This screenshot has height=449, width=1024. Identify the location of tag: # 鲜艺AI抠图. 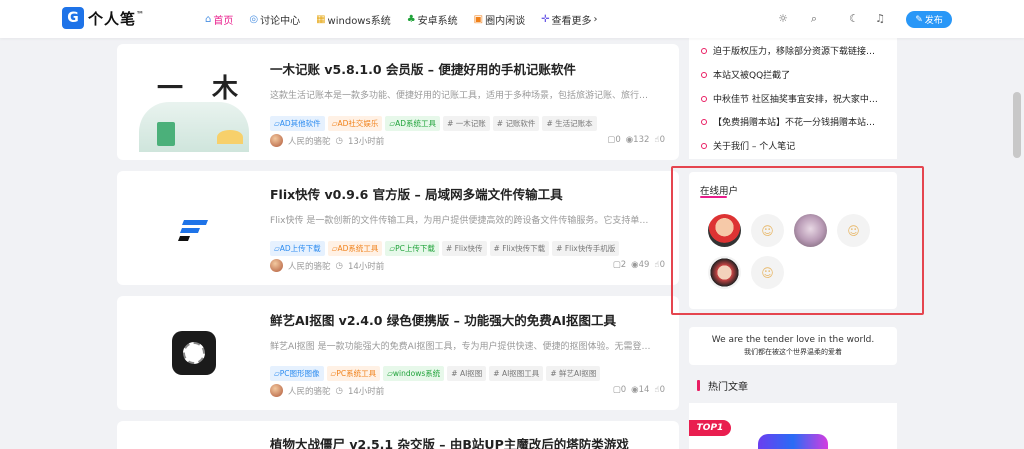
(573, 373).